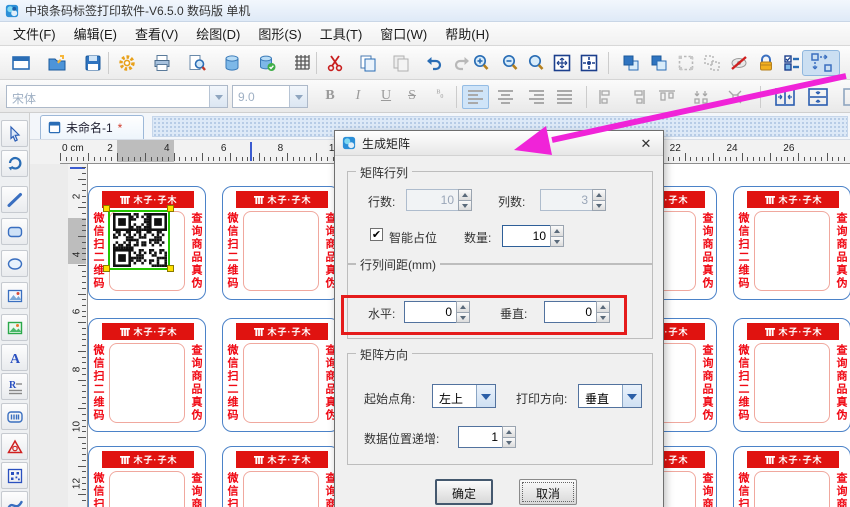 The image size is (850, 507). What do you see at coordinates (646, 144) in the screenshot?
I see `dialog-close-button: ✕` at bounding box center [646, 144].